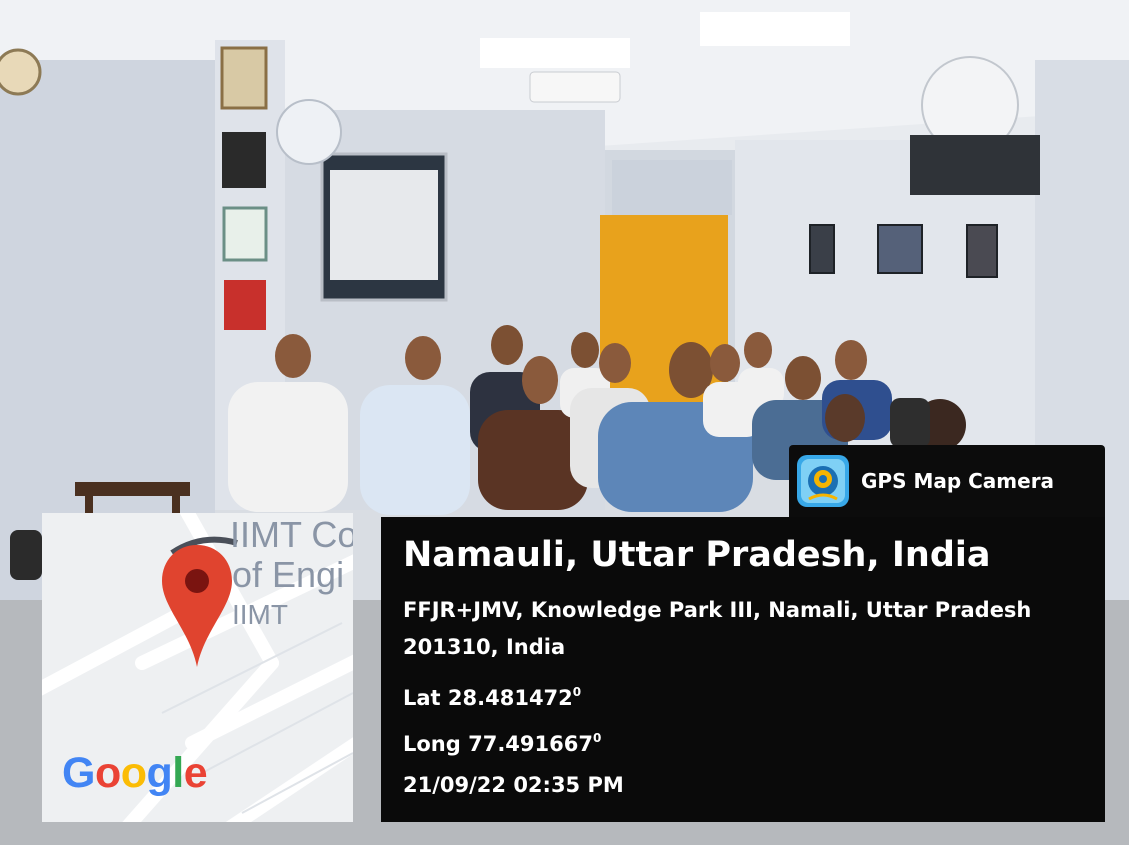 Image resolution: width=1129 pixels, height=845 pixels. What do you see at coordinates (78, 773) in the screenshot?
I see `google-logo-letter: G` at bounding box center [78, 773].